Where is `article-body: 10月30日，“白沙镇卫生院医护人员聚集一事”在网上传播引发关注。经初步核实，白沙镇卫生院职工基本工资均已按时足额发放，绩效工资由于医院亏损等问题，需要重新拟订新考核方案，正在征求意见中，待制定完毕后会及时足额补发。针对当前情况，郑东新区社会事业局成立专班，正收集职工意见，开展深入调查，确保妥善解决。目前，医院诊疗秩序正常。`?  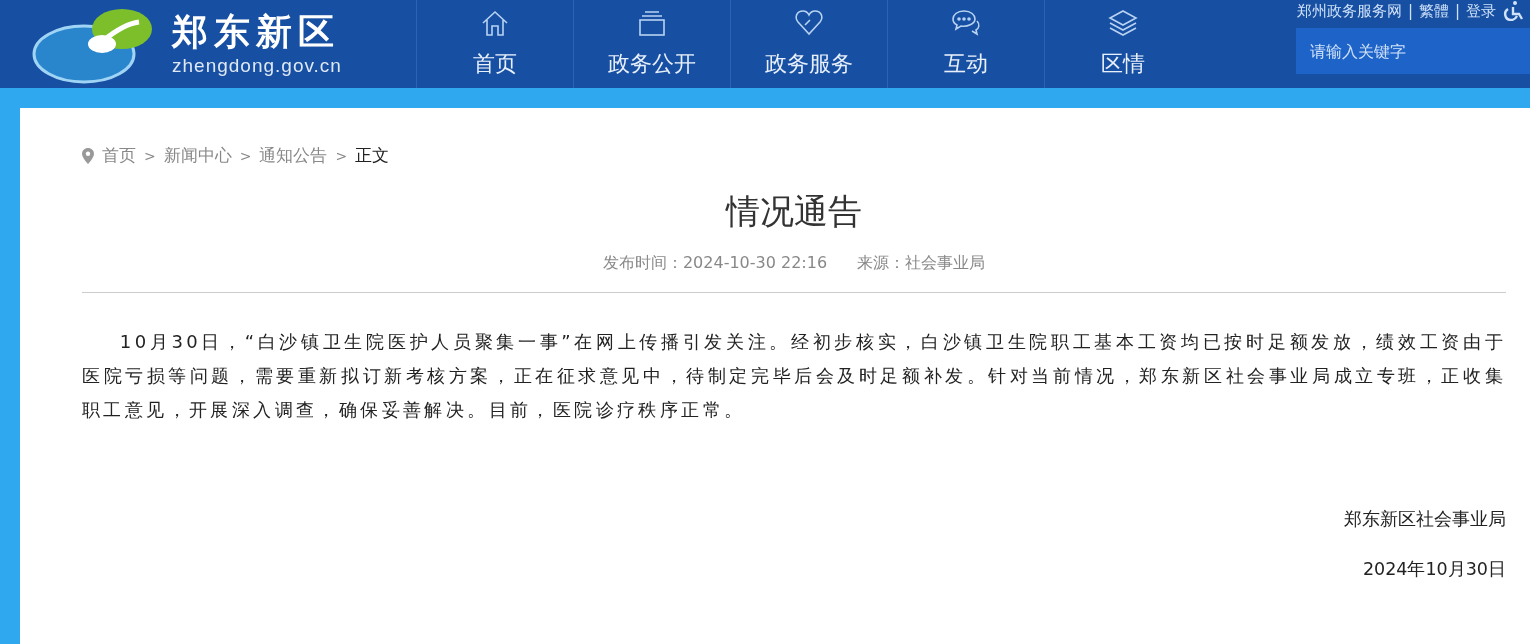
article-body: 10月30日，“白沙镇卫生院医护人员聚集一事”在网上传播引发关注。经初步核实，白沙镇卫生院职工基本工资均已按时足额发放，绩效工资由于医院亏损等问题，需要重新拟订新考核方案，正在征求意见中，待制定完毕后会及时足额补发。针对当前情况，郑东新区社会事业局成立专班，正收集职工意见，开展深入调查，确保妥善解决。目前，医院诊疗秩序正常。 is located at coordinates (794, 376).